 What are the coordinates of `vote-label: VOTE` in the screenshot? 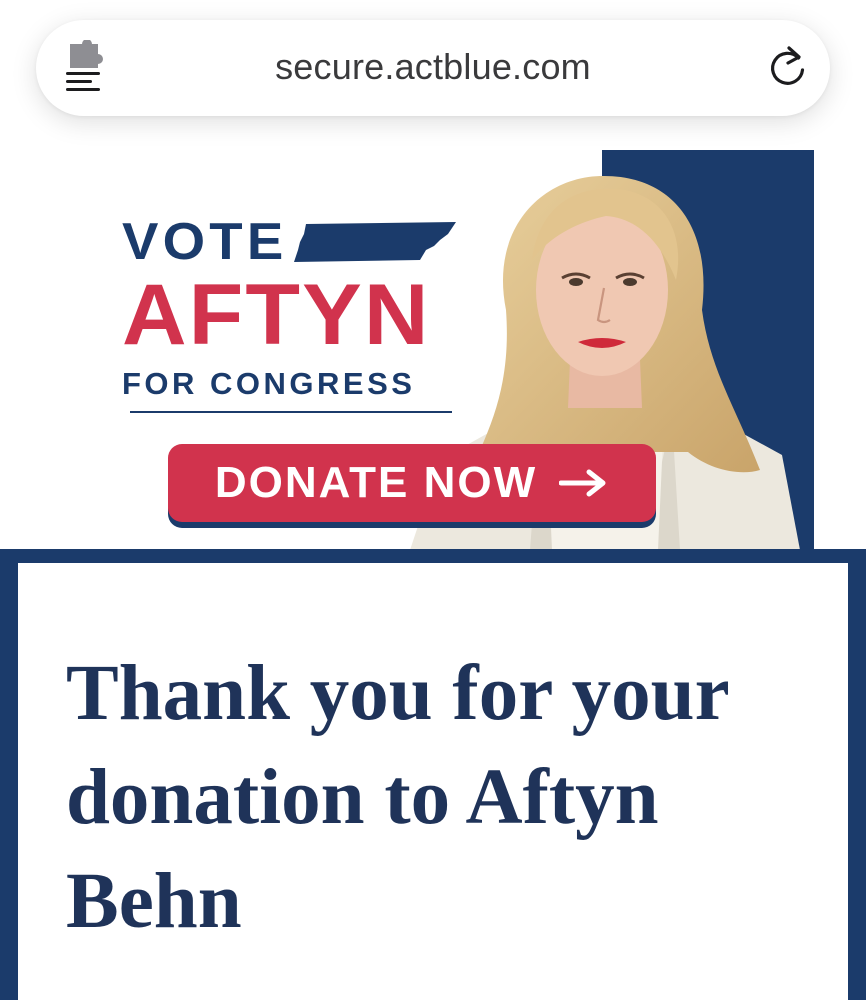 It's located at (205, 242).